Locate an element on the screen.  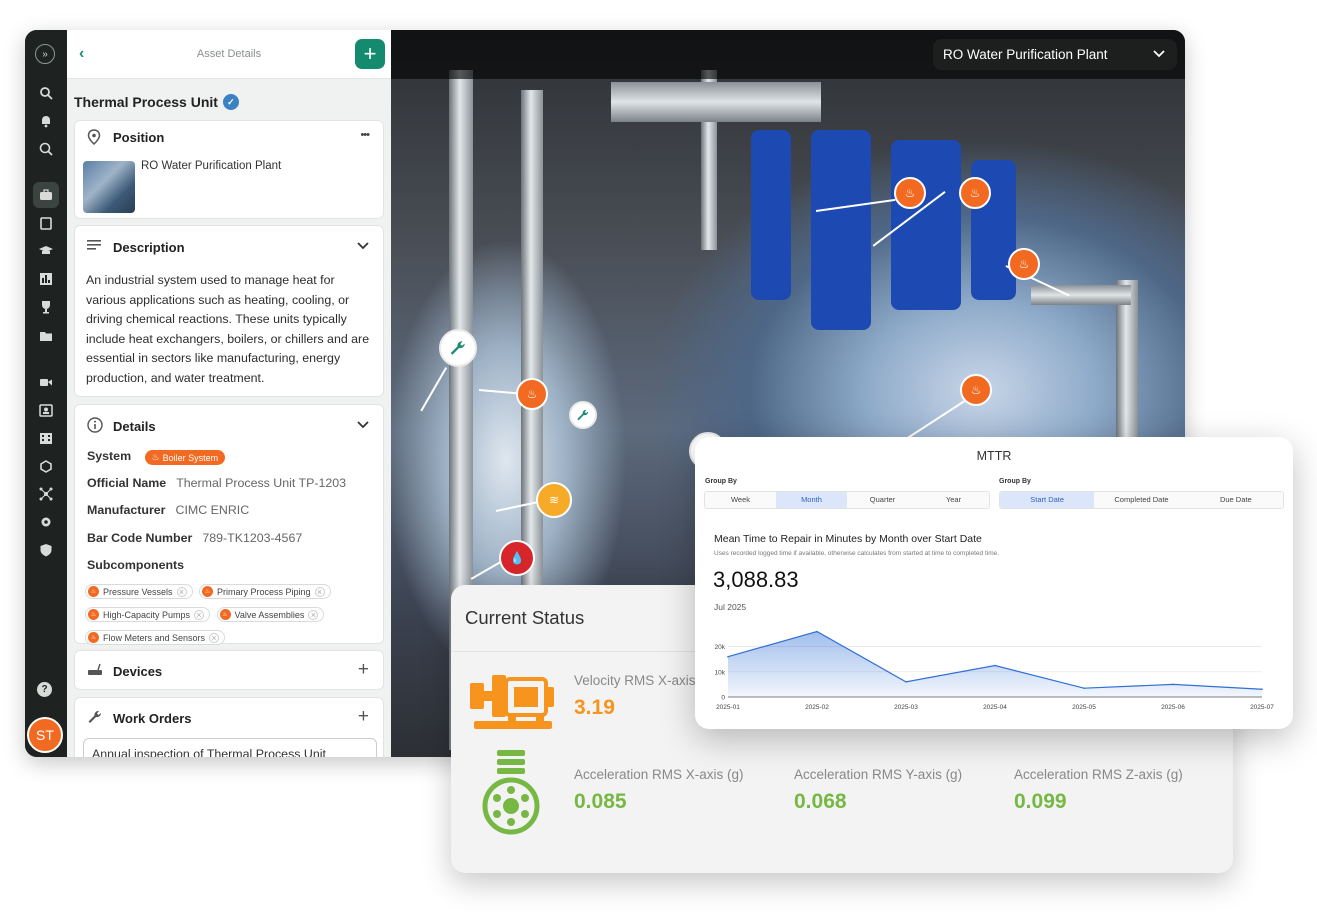
subcomponent-chip: ♨ Valve Assemblies × is located at coordinates (270, 614).